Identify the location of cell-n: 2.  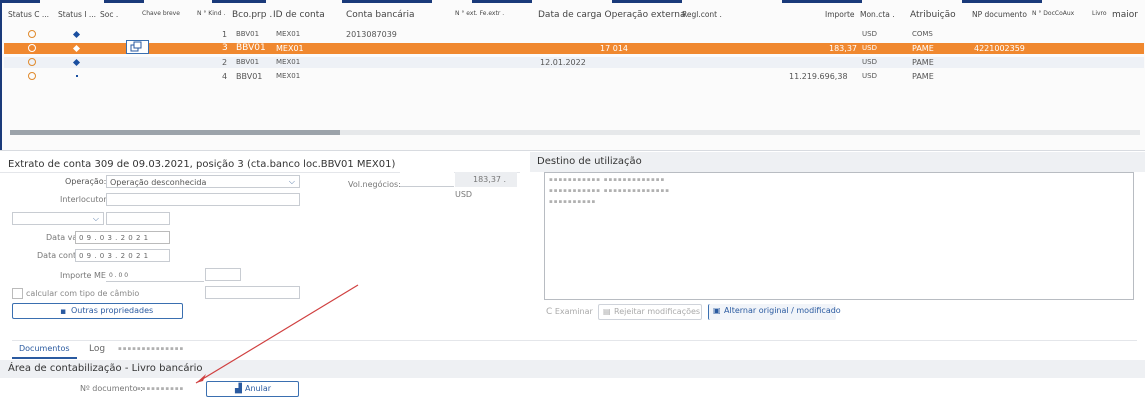
(225, 62).